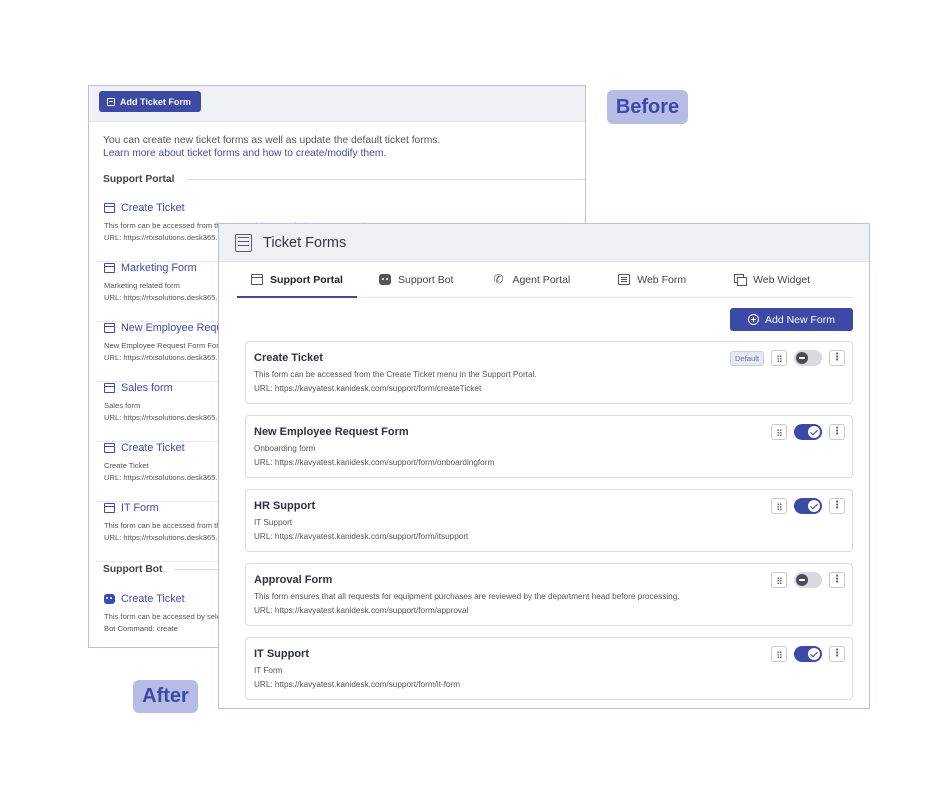 The width and height of the screenshot is (940, 788). I want to click on form-description: Onboarding form, so click(285, 448).